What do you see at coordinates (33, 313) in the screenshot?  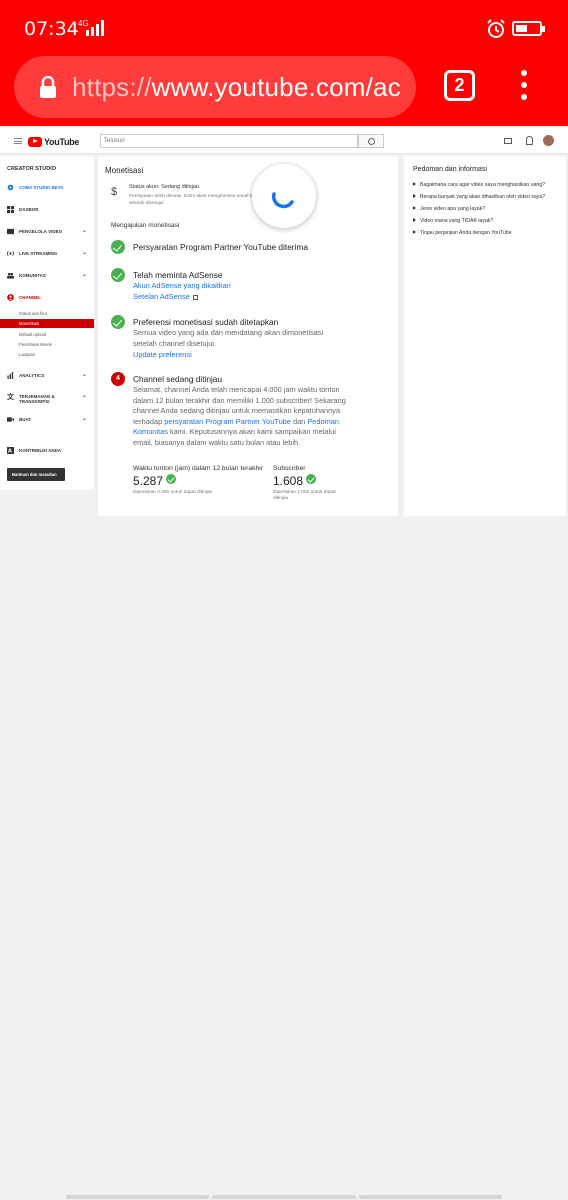 I see `sidebar-subitem-status-features: Status dan fitur` at bounding box center [33, 313].